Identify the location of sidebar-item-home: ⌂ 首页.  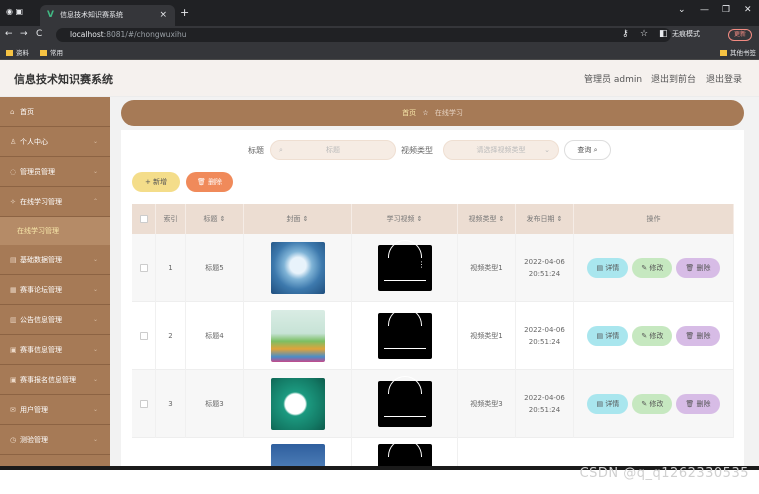
(55, 112).